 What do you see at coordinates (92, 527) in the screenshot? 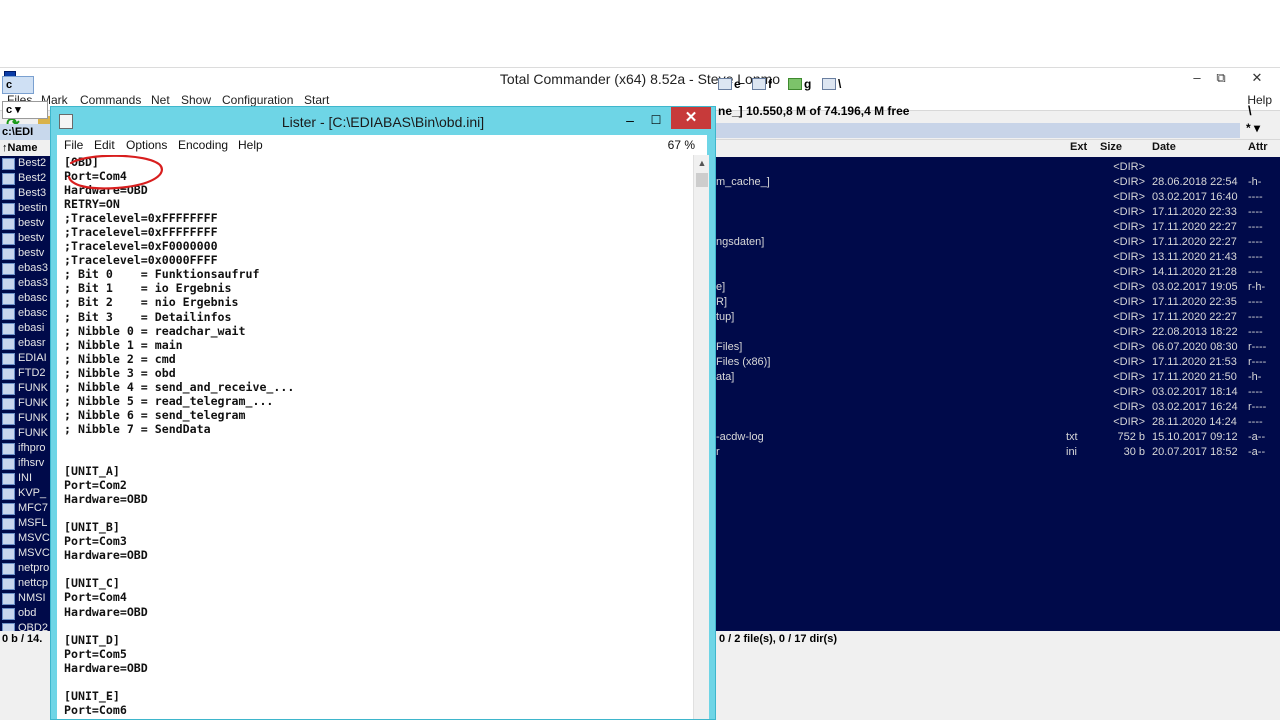
I see `text-line: [UNIT_B]` at bounding box center [92, 527].